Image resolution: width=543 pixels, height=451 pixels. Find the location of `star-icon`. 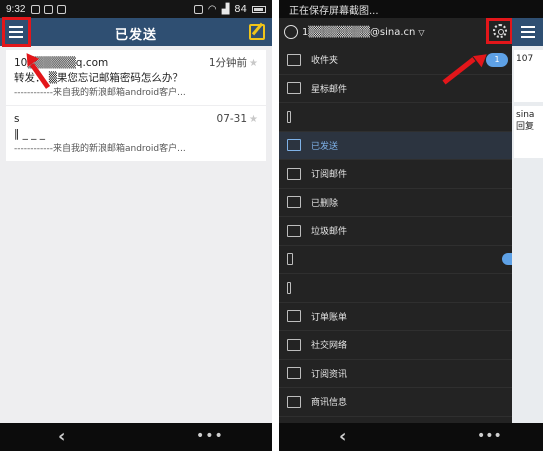

star-icon is located at coordinates (294, 88).